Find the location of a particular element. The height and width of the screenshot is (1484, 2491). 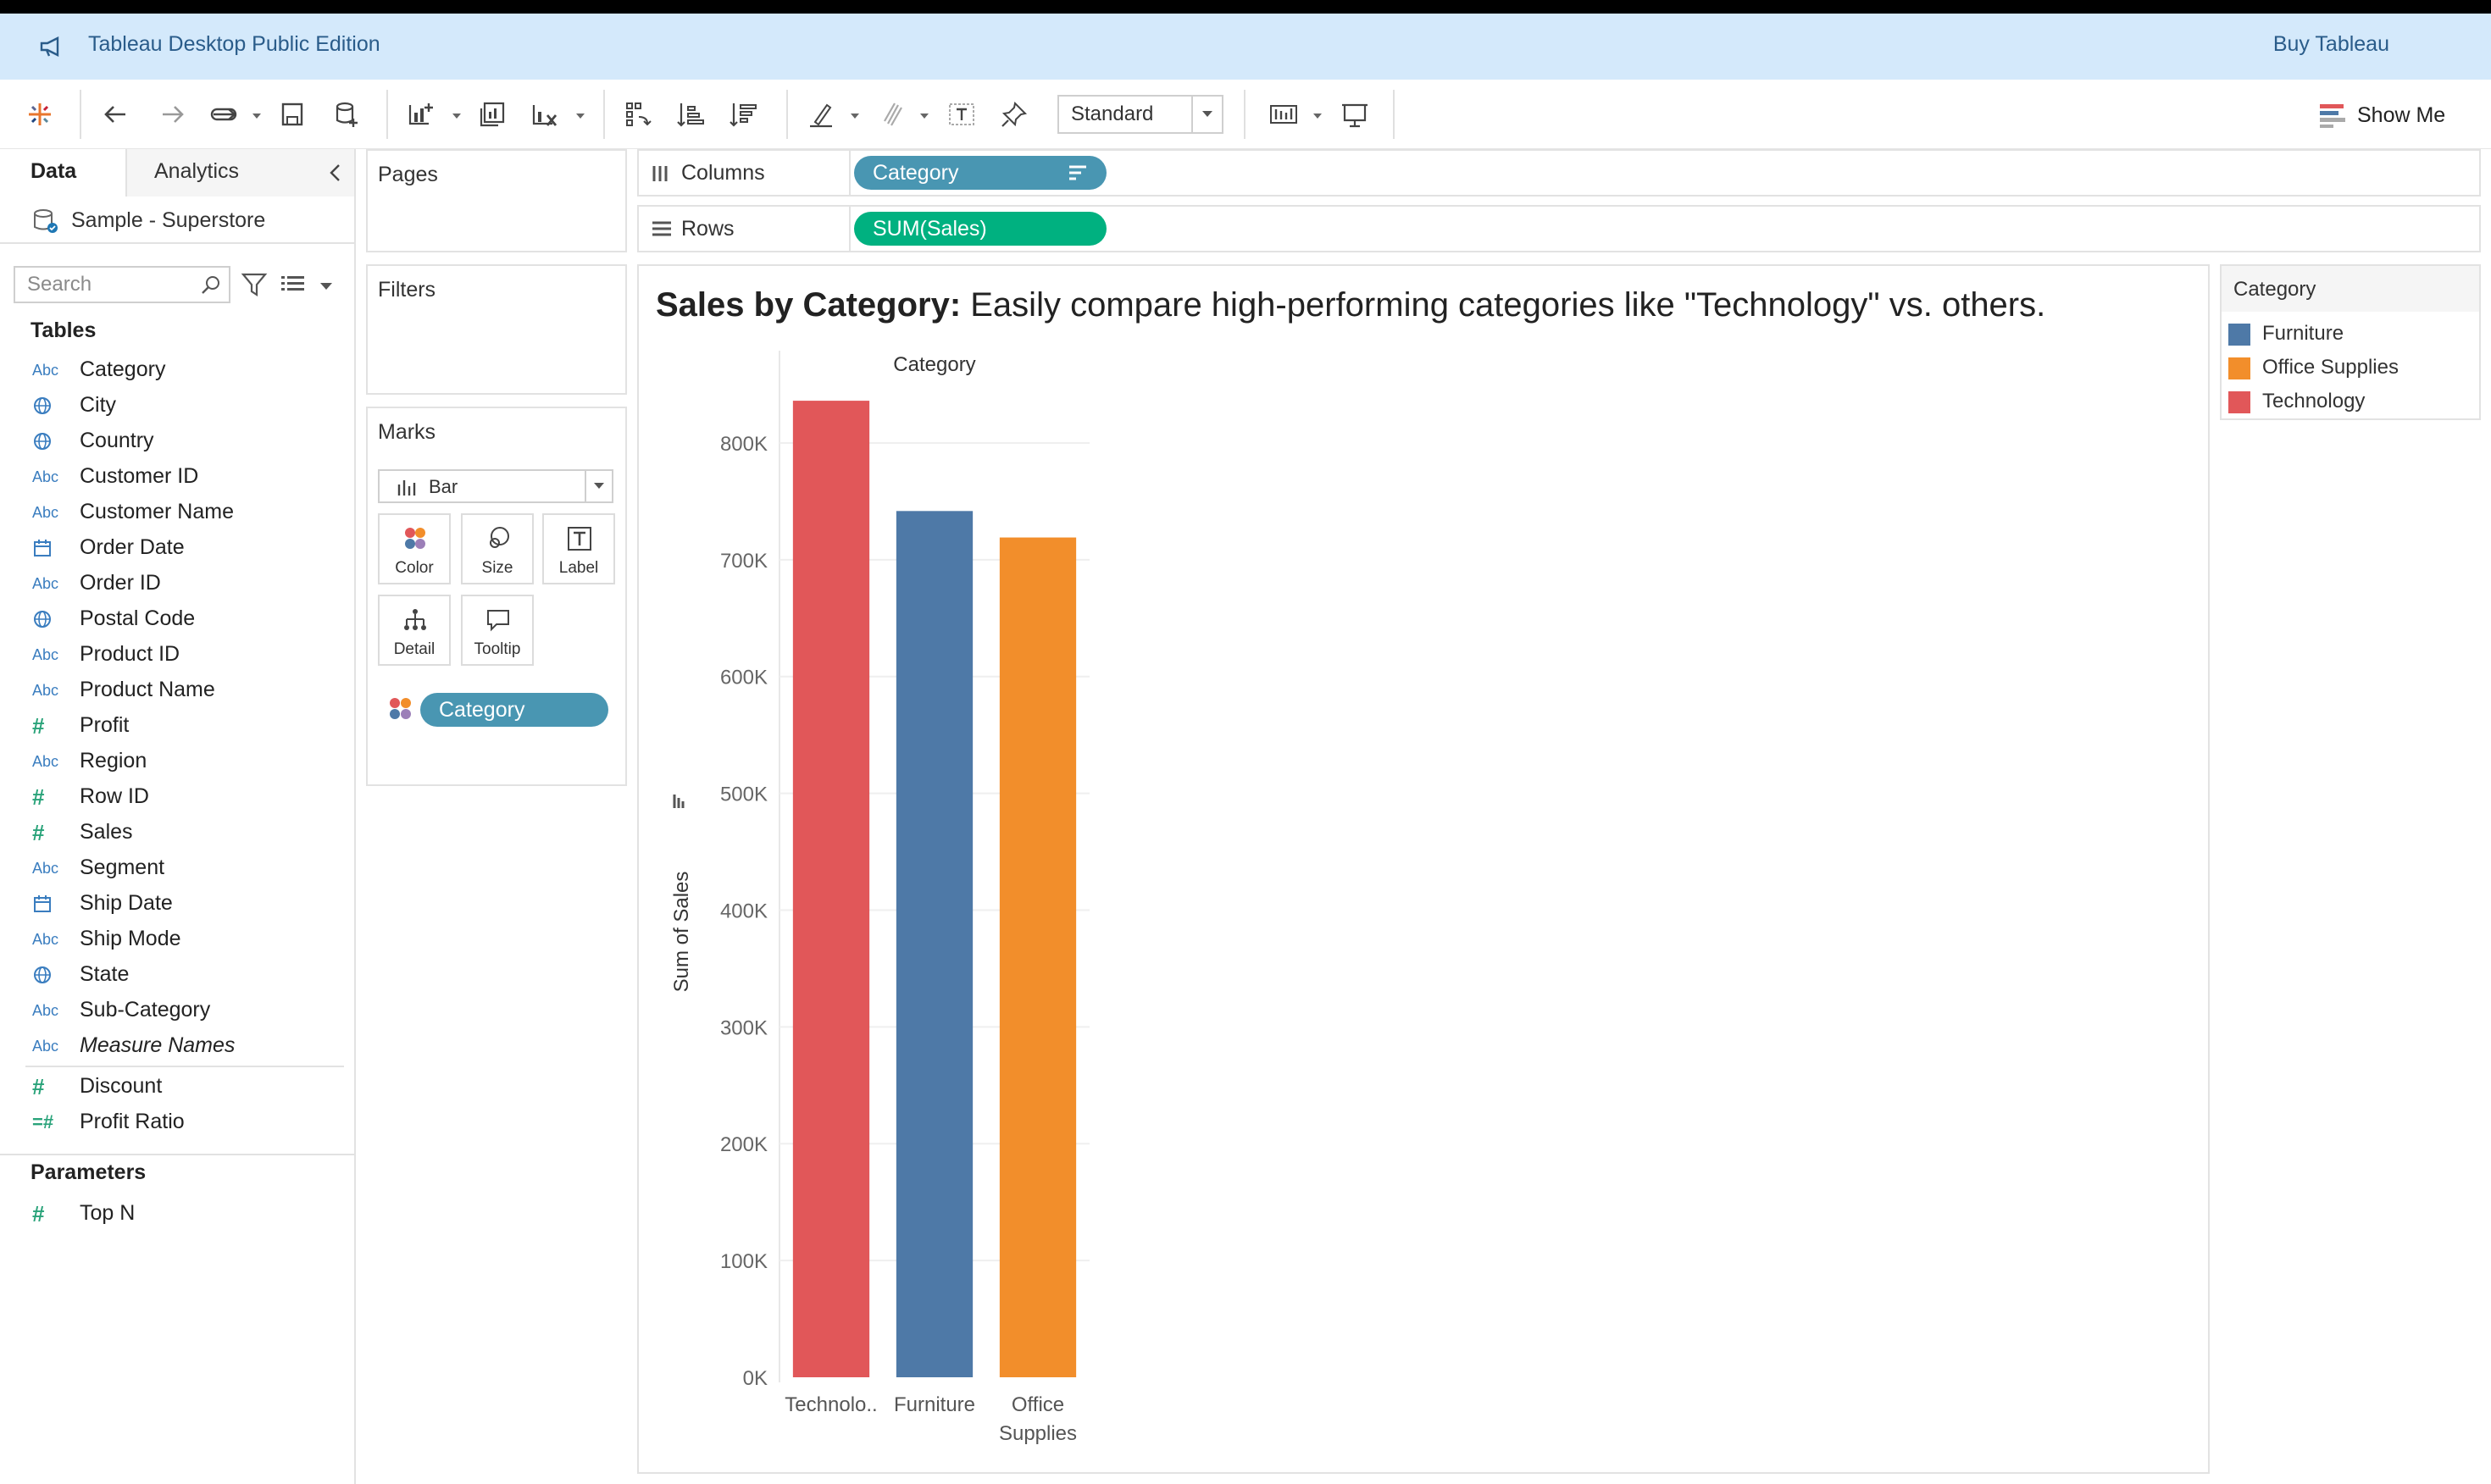

tooltip-mark-button: Tooltip is located at coordinates (498, 630).